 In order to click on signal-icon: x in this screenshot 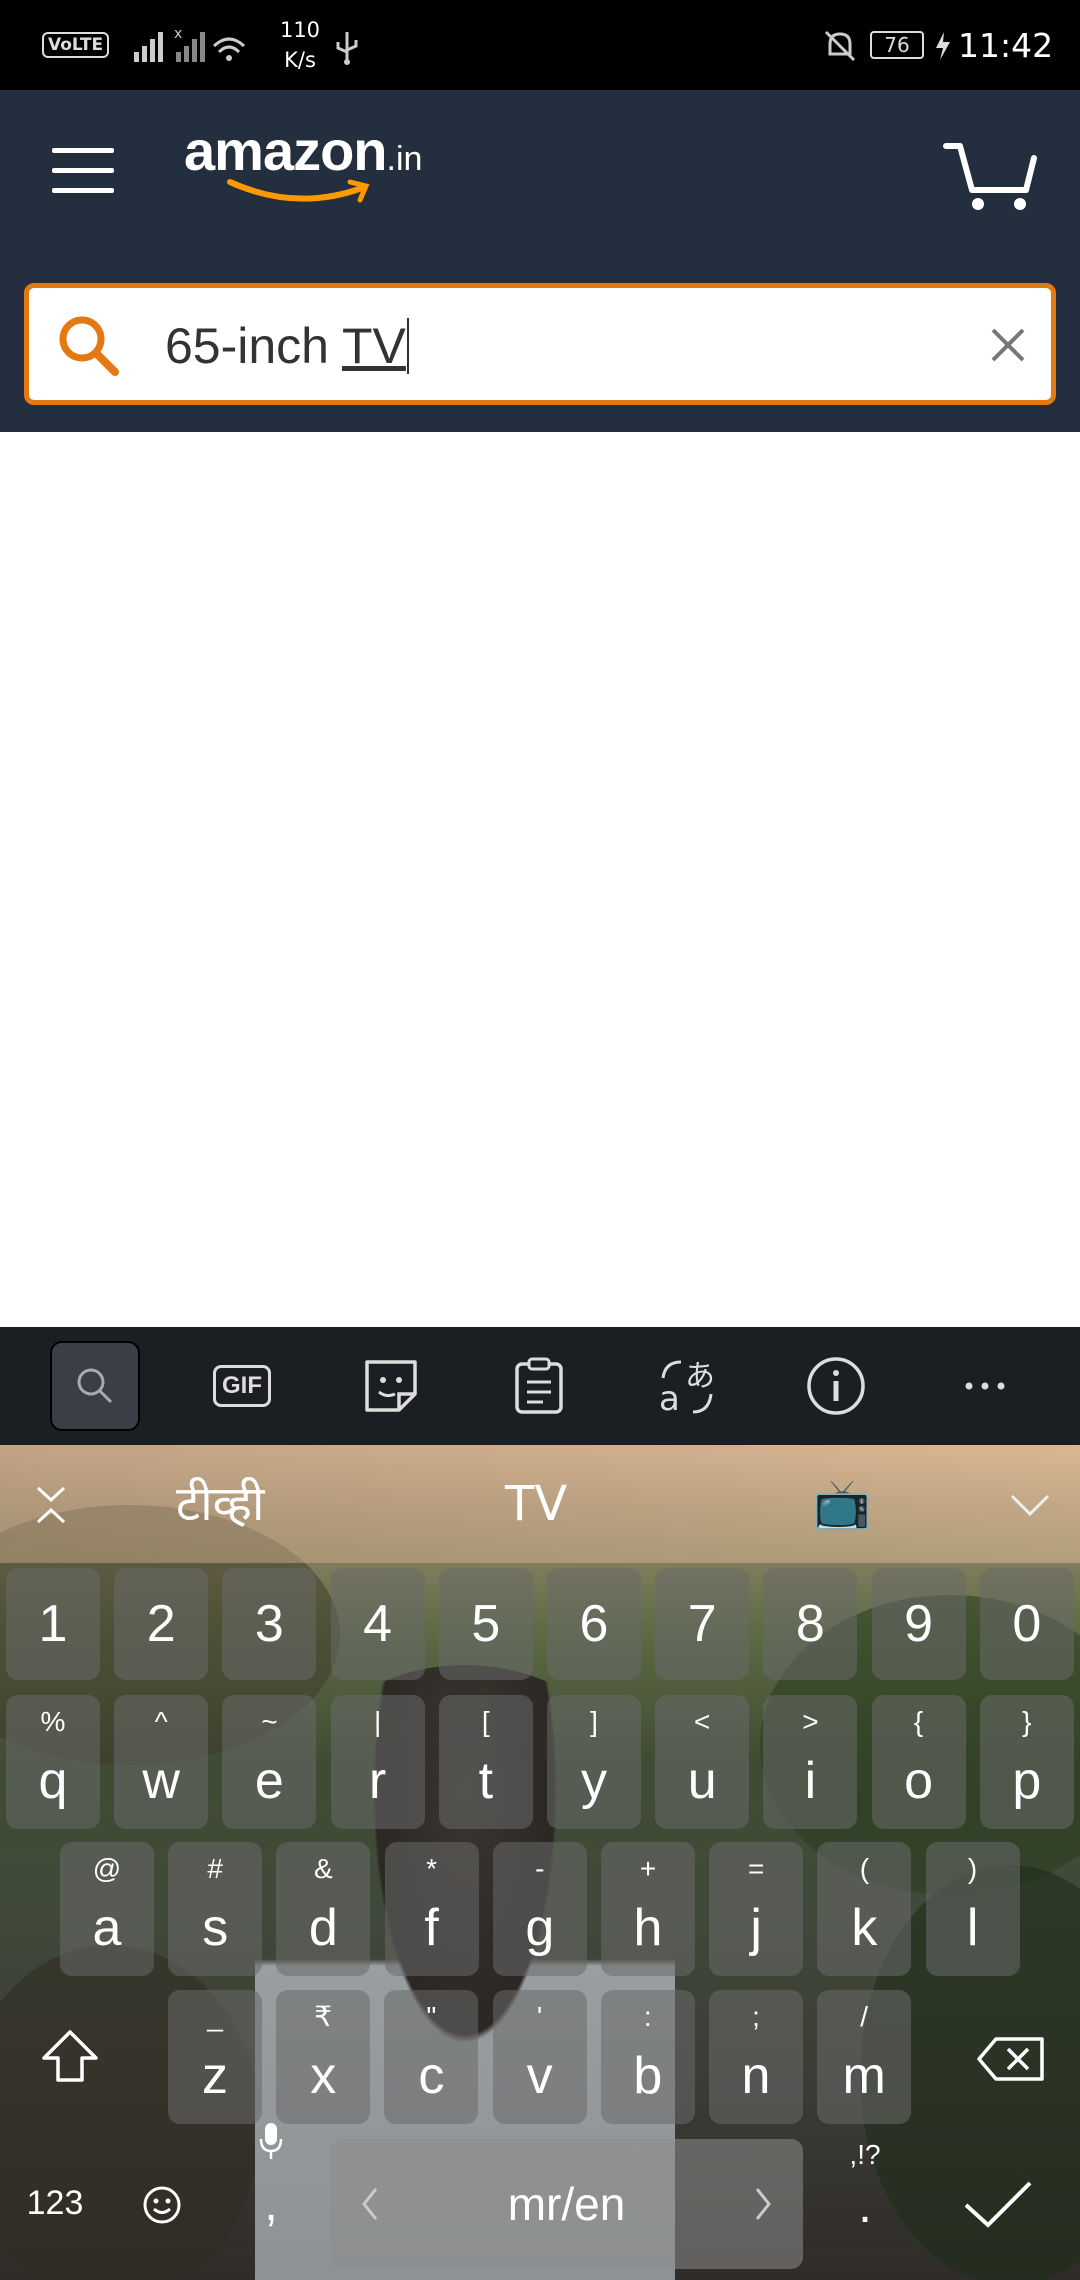, I will do `click(190, 44)`.